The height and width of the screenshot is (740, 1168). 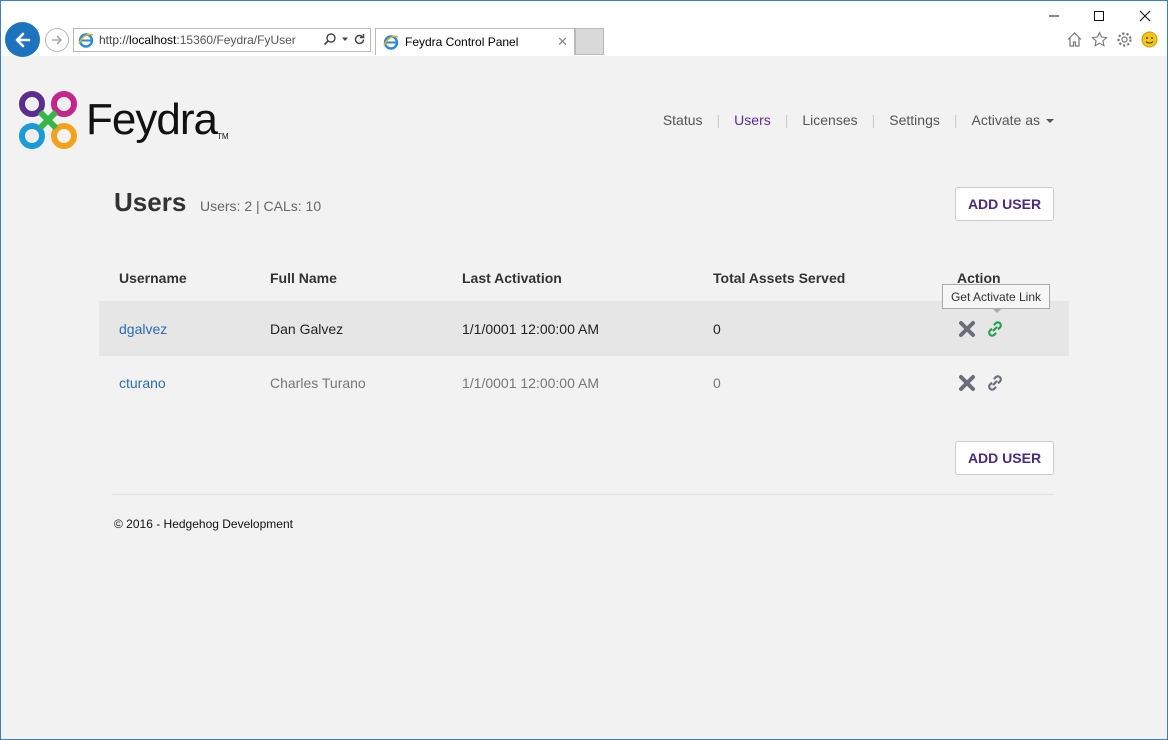 I want to click on home-icon, so click(x=1074, y=39).